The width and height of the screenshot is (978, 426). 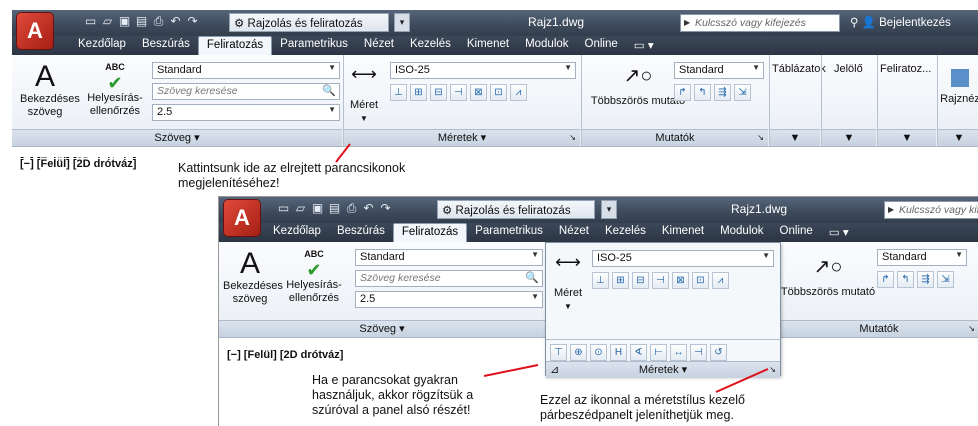 I want to click on multiline-text-button: A Bekezdéses szöveg, so click(x=253, y=277).